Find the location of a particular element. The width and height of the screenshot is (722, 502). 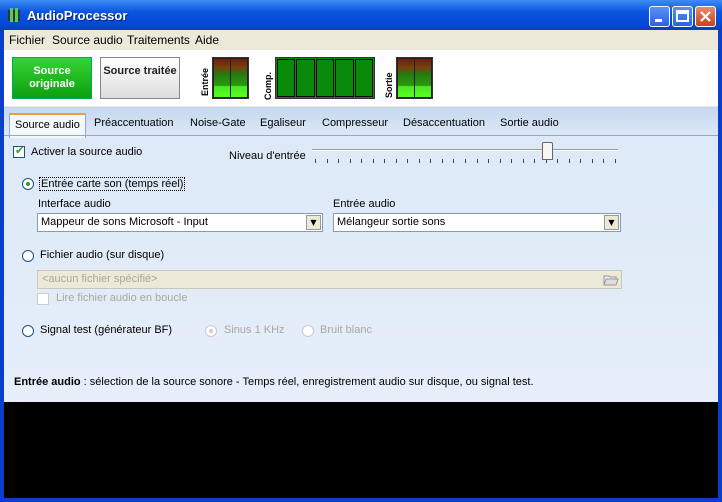

menu-aide: Aide is located at coordinates (207, 40).